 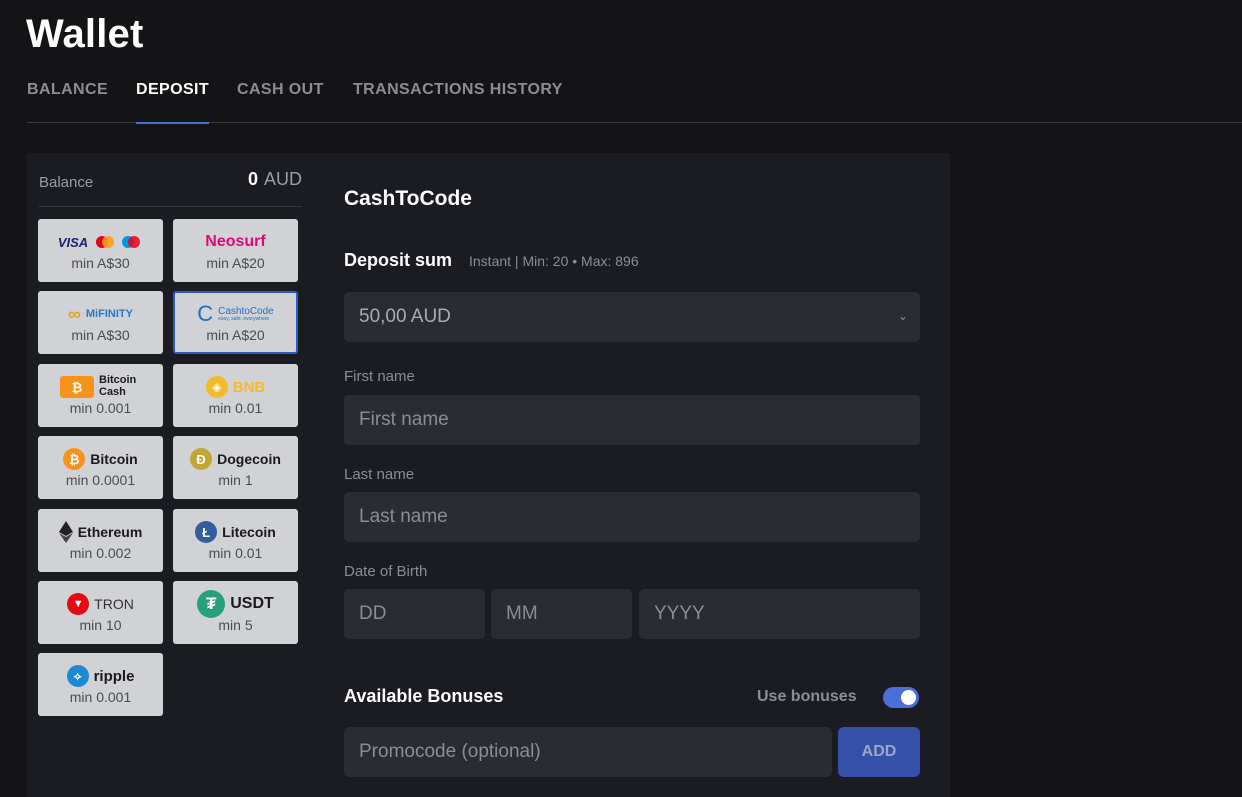 I want to click on ripple-logo: ⟡ ripple, so click(x=100, y=676).